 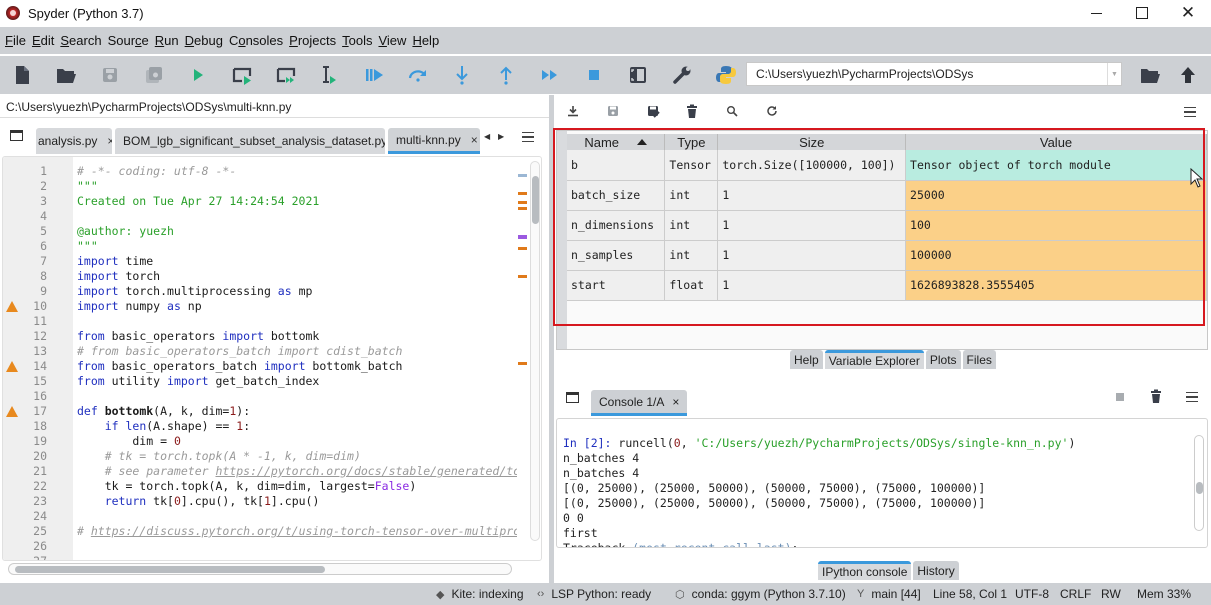 I want to click on variable-value: 25000, so click(x=1056, y=195).